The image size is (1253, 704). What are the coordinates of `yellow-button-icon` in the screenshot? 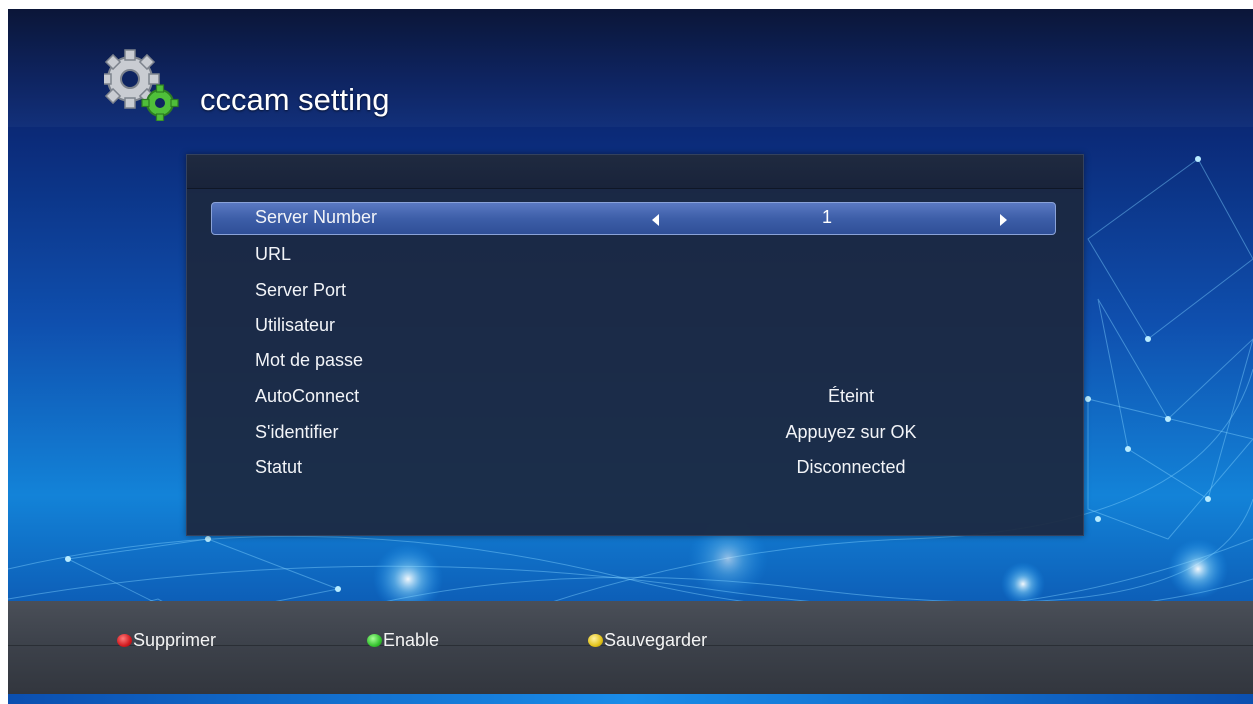 It's located at (595, 640).